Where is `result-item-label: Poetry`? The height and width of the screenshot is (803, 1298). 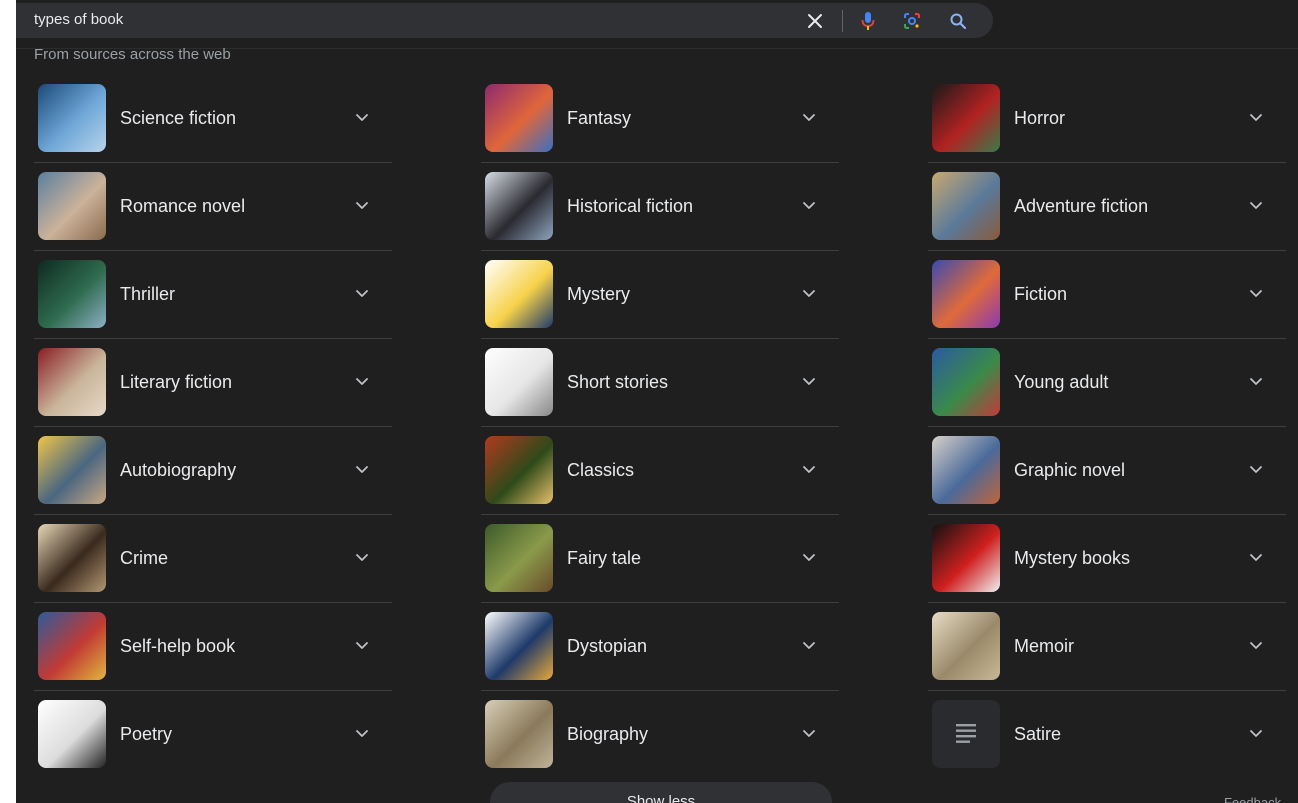 result-item-label: Poetry is located at coordinates (146, 734).